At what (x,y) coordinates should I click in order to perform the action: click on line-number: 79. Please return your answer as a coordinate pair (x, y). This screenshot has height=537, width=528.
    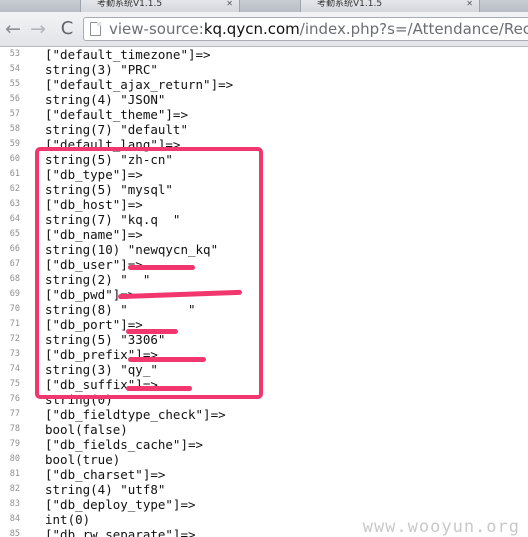
    Looking at the image, I should click on (14, 444).